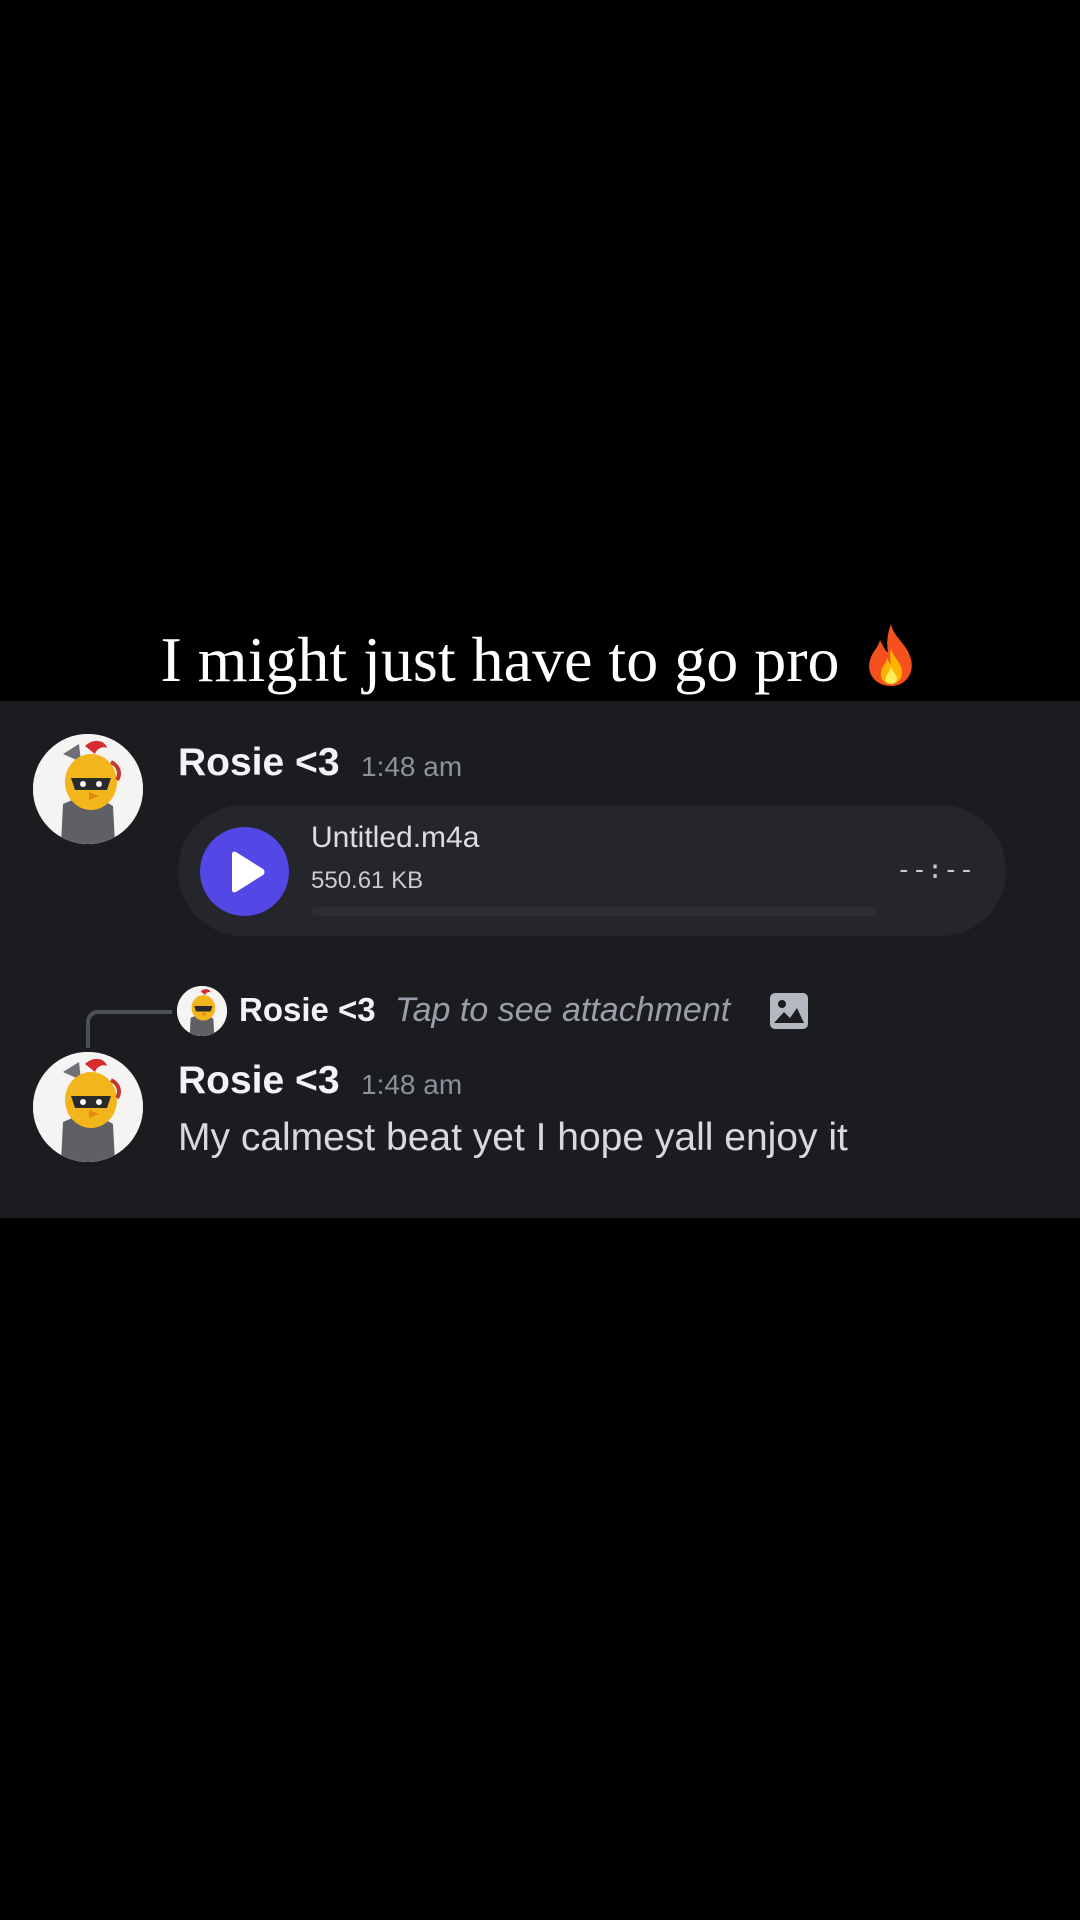  Describe the element at coordinates (562, 1010) in the screenshot. I see `reply-preview-text: Tap to see attachment` at that location.